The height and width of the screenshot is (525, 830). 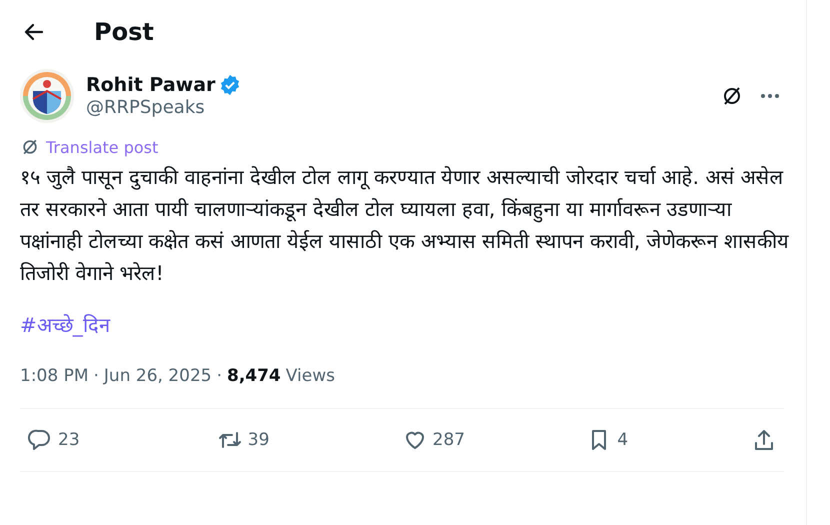 I want to click on page-title: Post, so click(x=124, y=32).